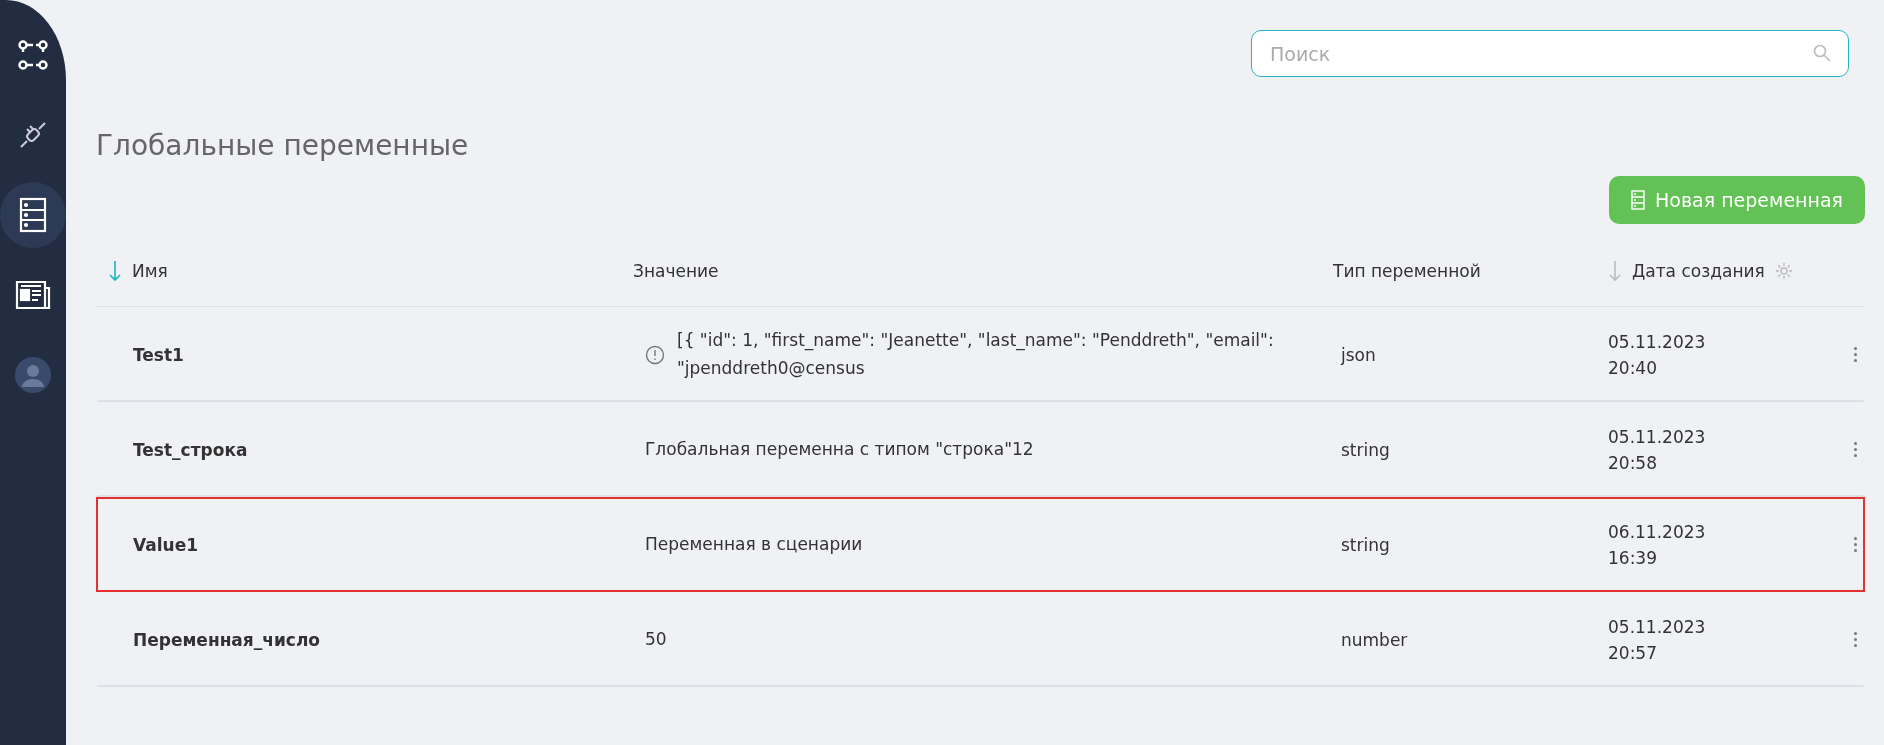 The image size is (1884, 745). Describe the element at coordinates (676, 271) in the screenshot. I see `column-header: Значение` at that location.